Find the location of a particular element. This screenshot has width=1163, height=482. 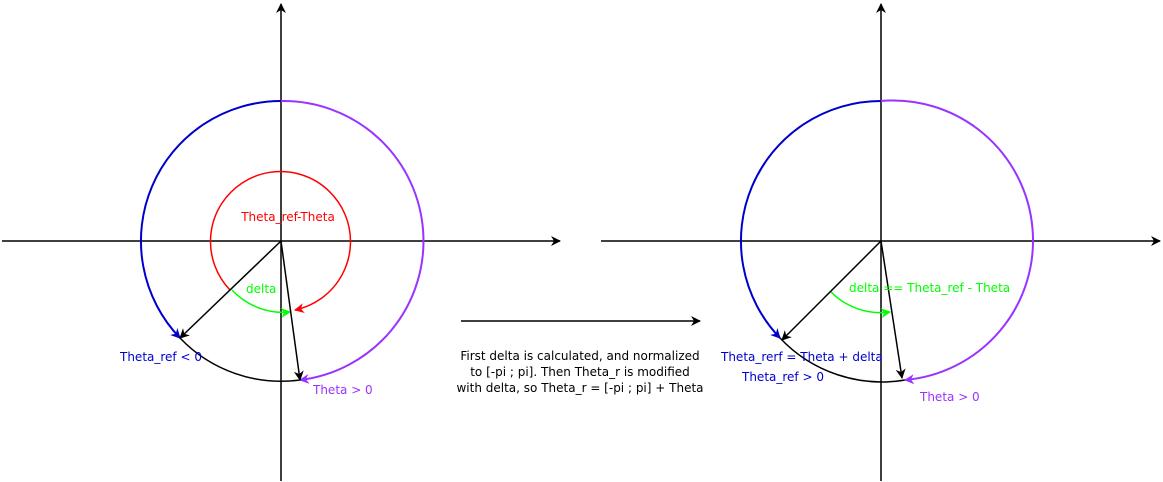

left-purple-label: Theta > 0 is located at coordinates (342, 390).